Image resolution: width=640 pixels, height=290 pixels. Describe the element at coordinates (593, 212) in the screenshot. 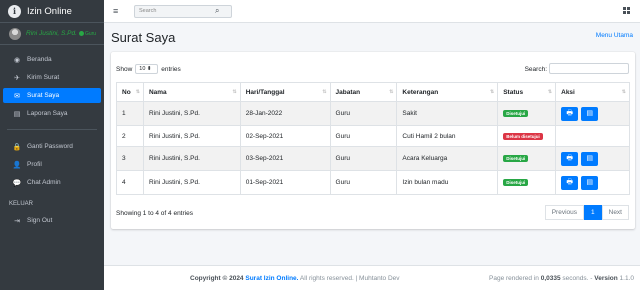

I see `page-1-button: 1` at that location.